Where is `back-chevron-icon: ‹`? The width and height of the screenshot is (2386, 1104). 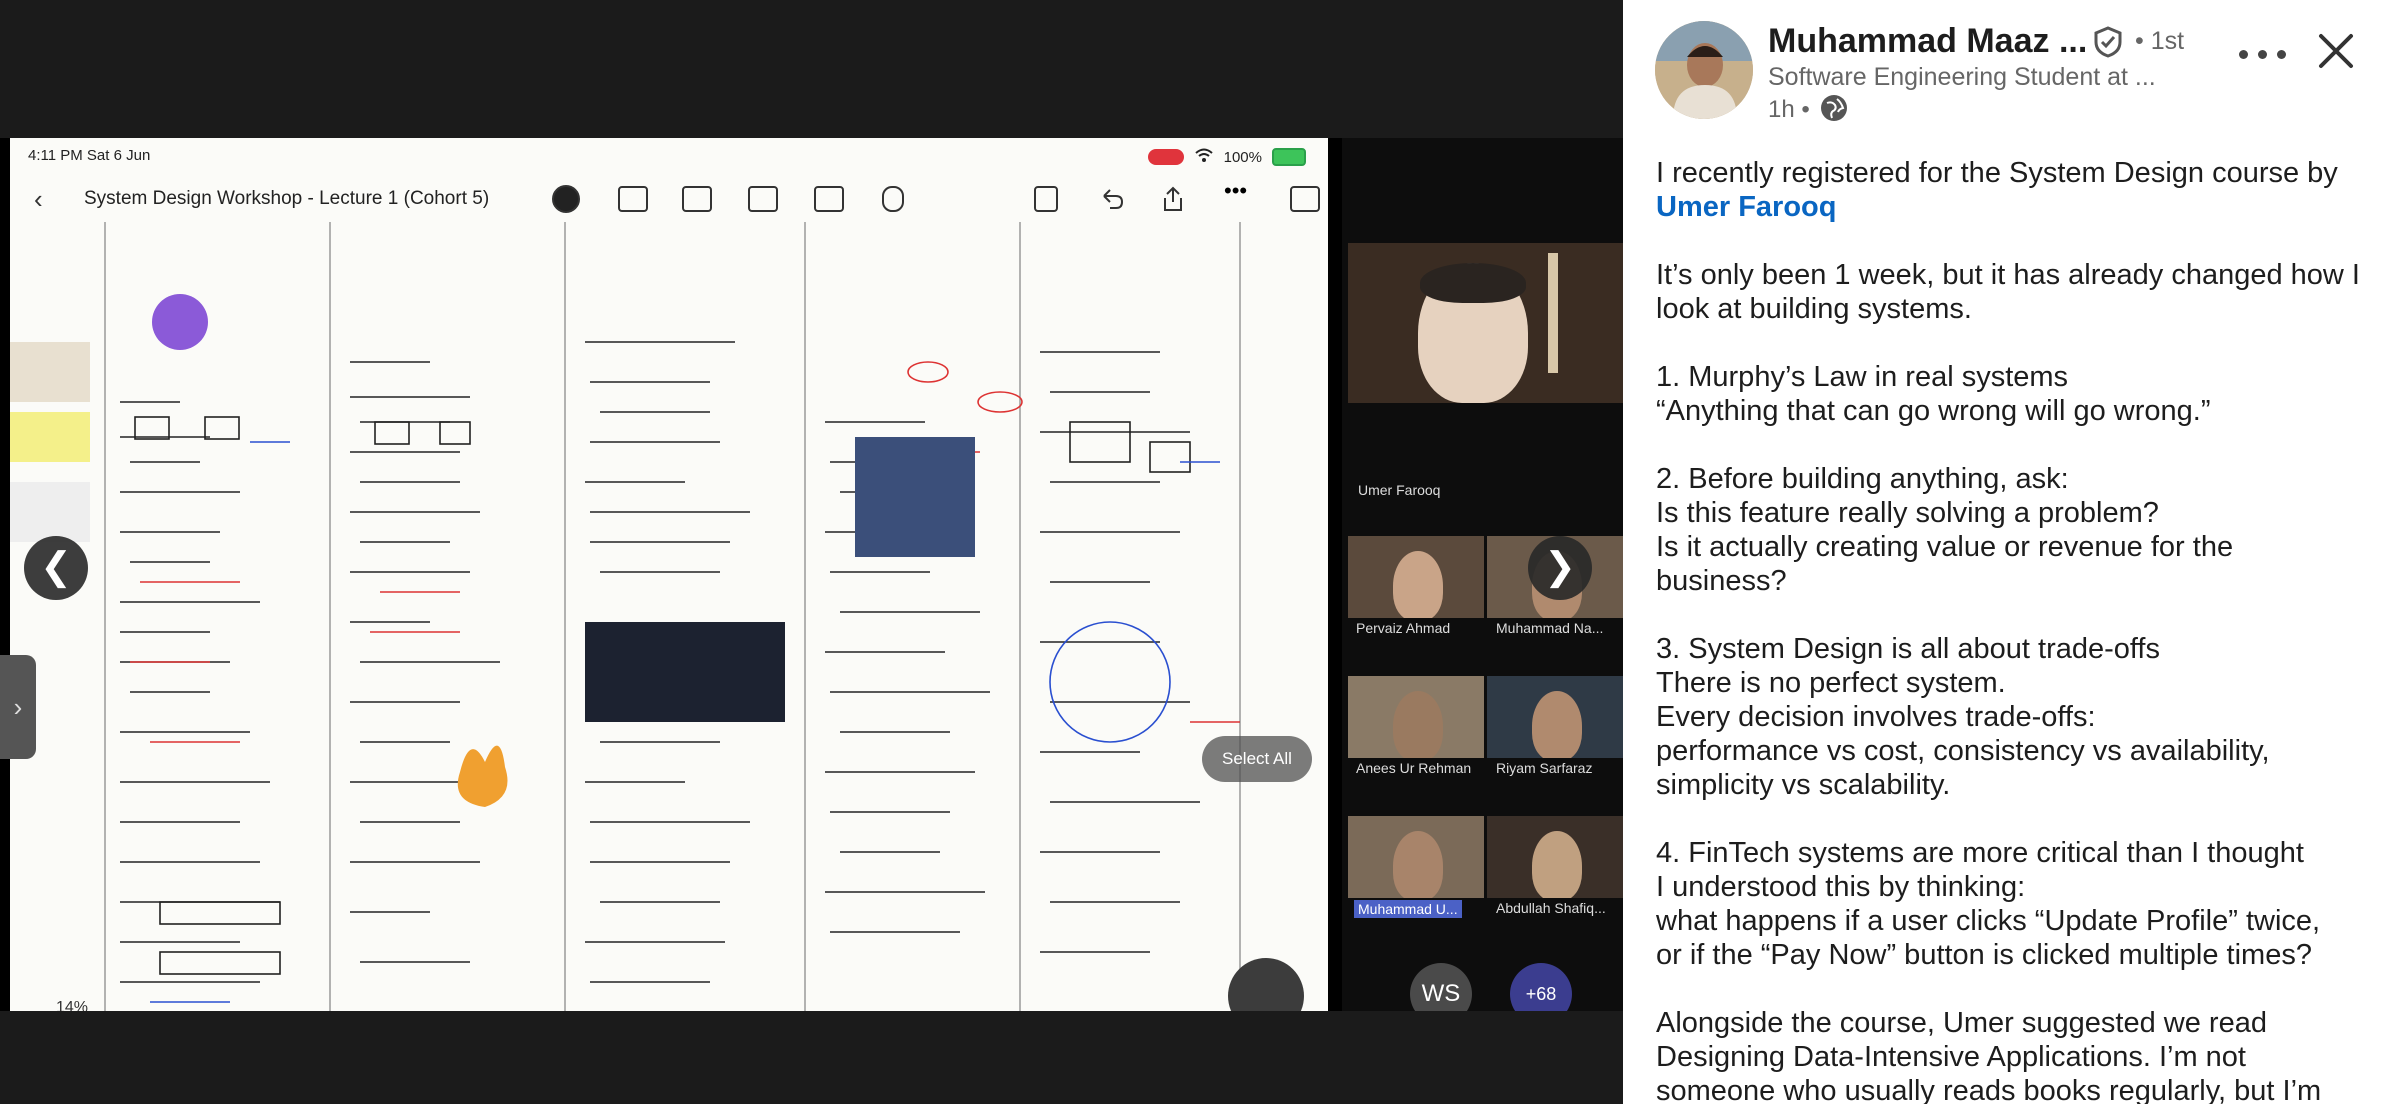
back-chevron-icon: ‹ is located at coordinates (38, 199).